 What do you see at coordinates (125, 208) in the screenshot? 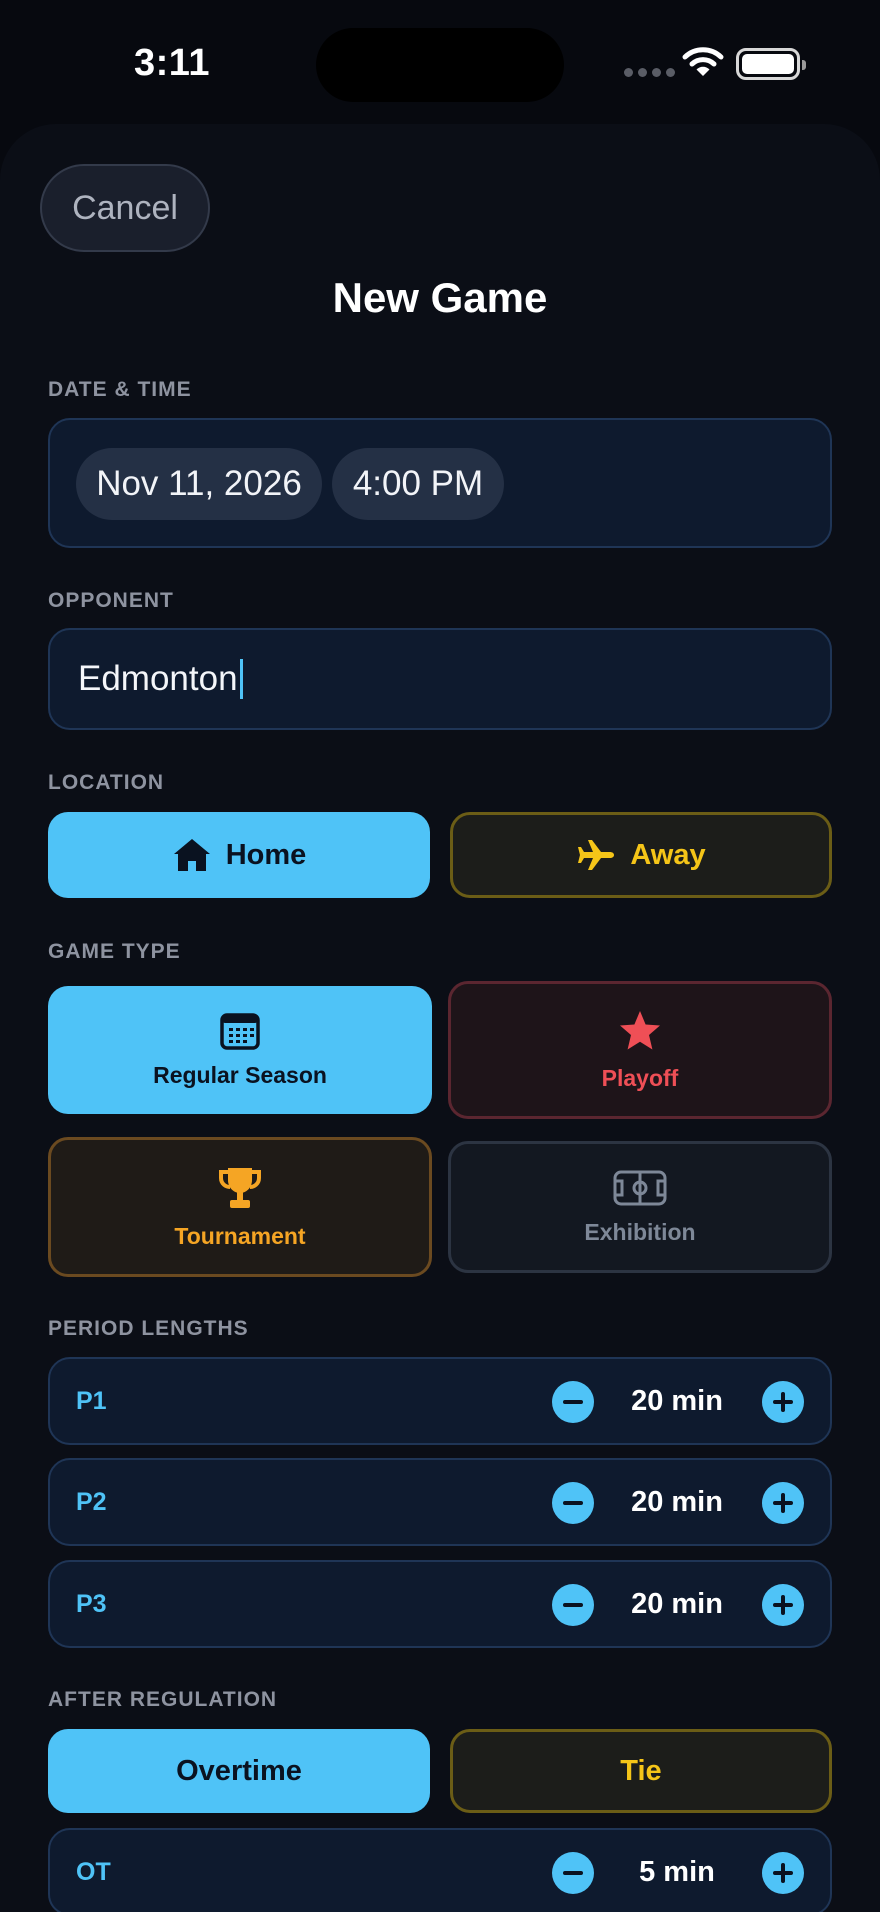
I see `cancel-button: Cancel` at bounding box center [125, 208].